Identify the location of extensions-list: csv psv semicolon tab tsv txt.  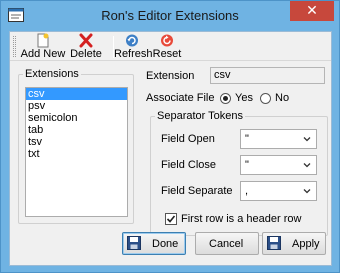
(76, 152).